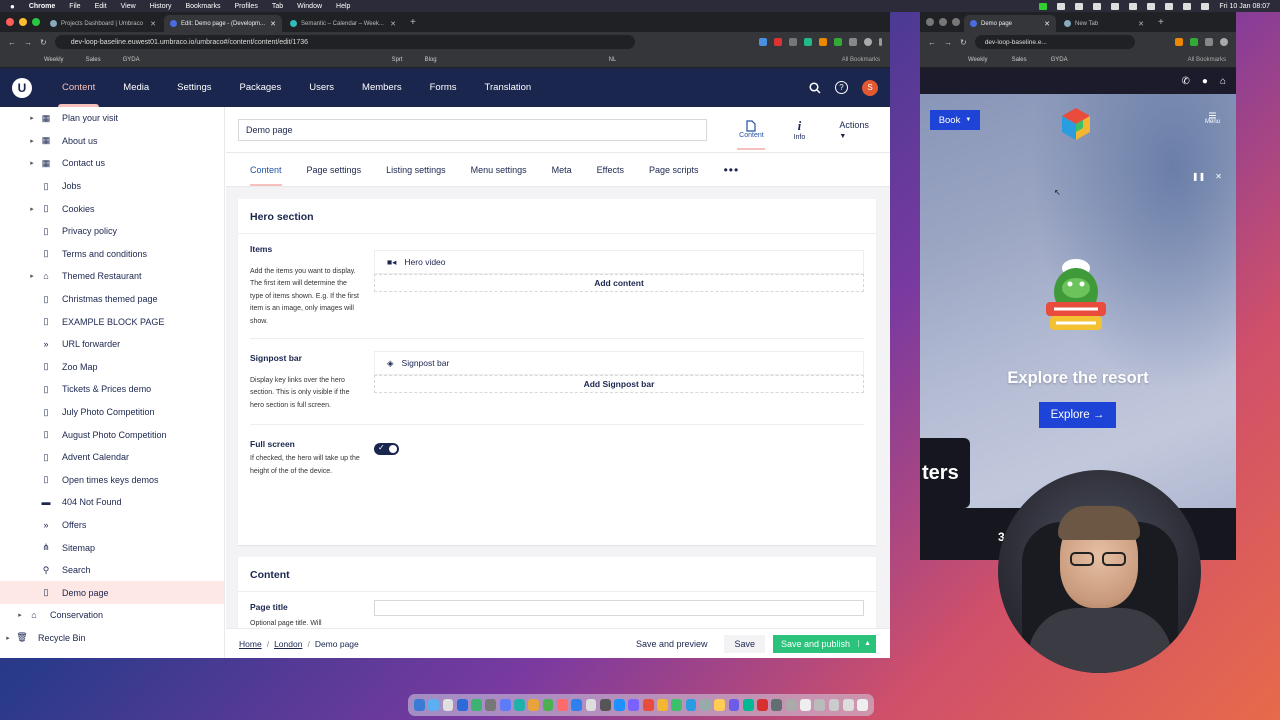 This screenshot has width=1280, height=720. I want to click on menu-file: File, so click(74, 6).